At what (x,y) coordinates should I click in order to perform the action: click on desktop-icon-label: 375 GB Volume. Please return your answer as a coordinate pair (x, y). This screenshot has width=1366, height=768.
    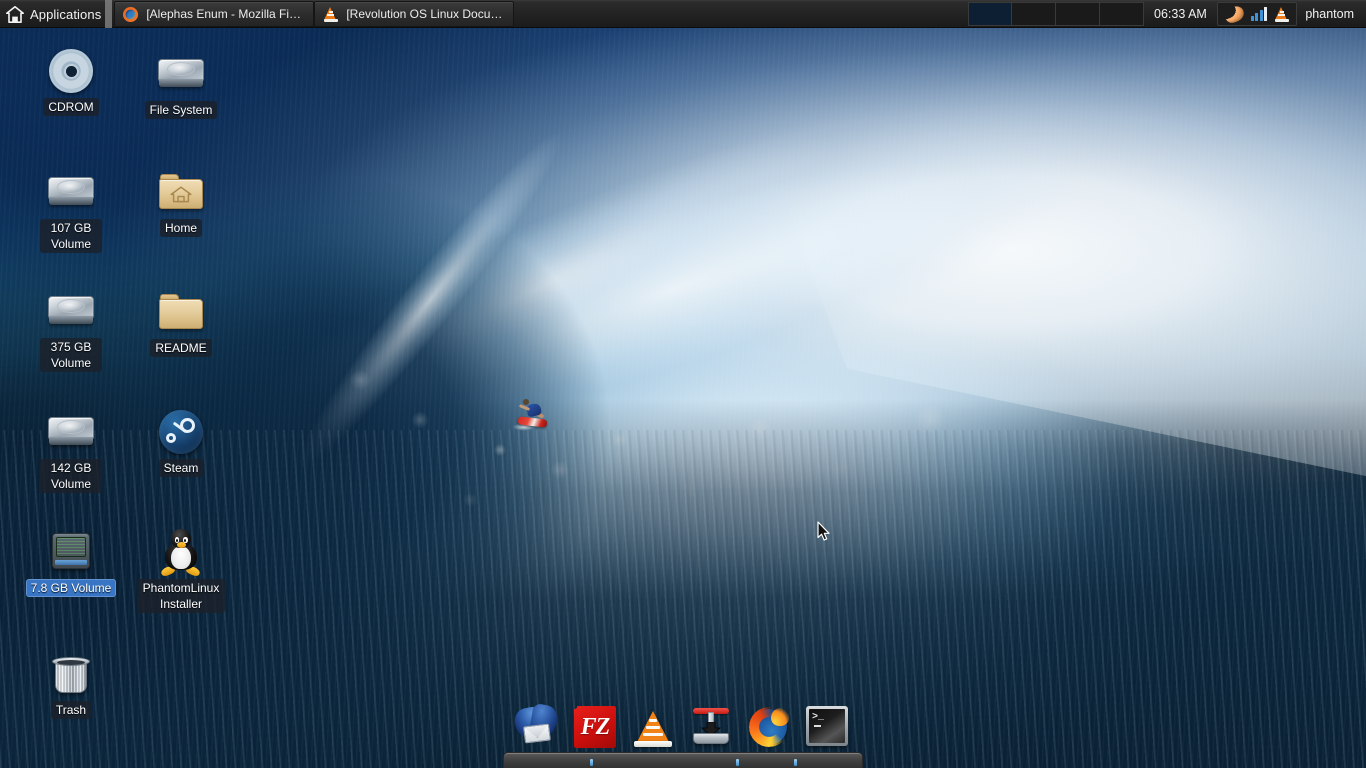
    Looking at the image, I should click on (71, 355).